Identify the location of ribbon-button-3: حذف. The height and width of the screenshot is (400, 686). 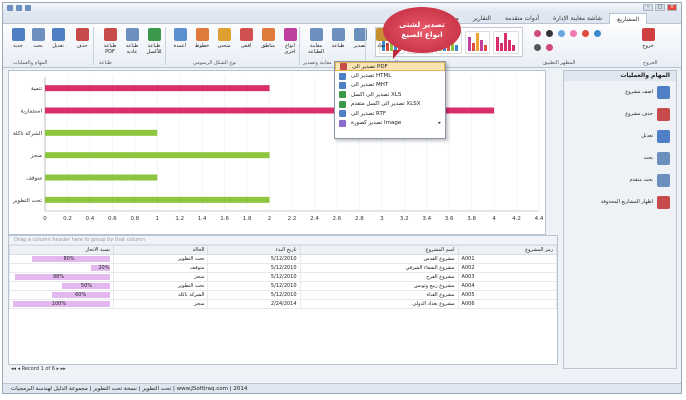
(82, 38).